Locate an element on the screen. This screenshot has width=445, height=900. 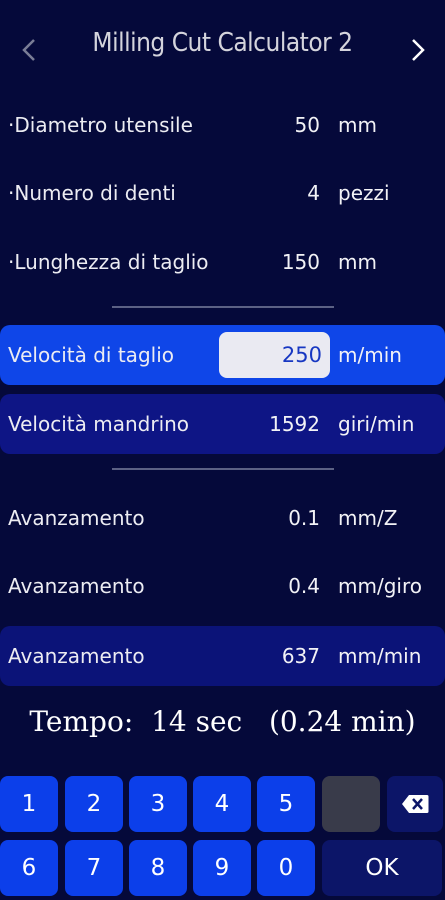
row-feed-per-rev: Avanzamento 0.4 mm/giro is located at coordinates (222, 586).